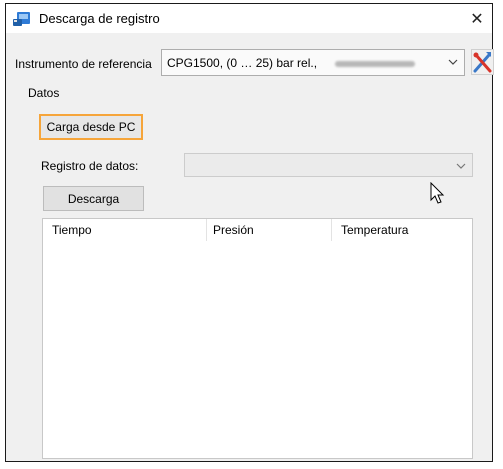 This screenshot has height=469, width=503. I want to click on column-header-pressure: Presión, so click(269, 230).